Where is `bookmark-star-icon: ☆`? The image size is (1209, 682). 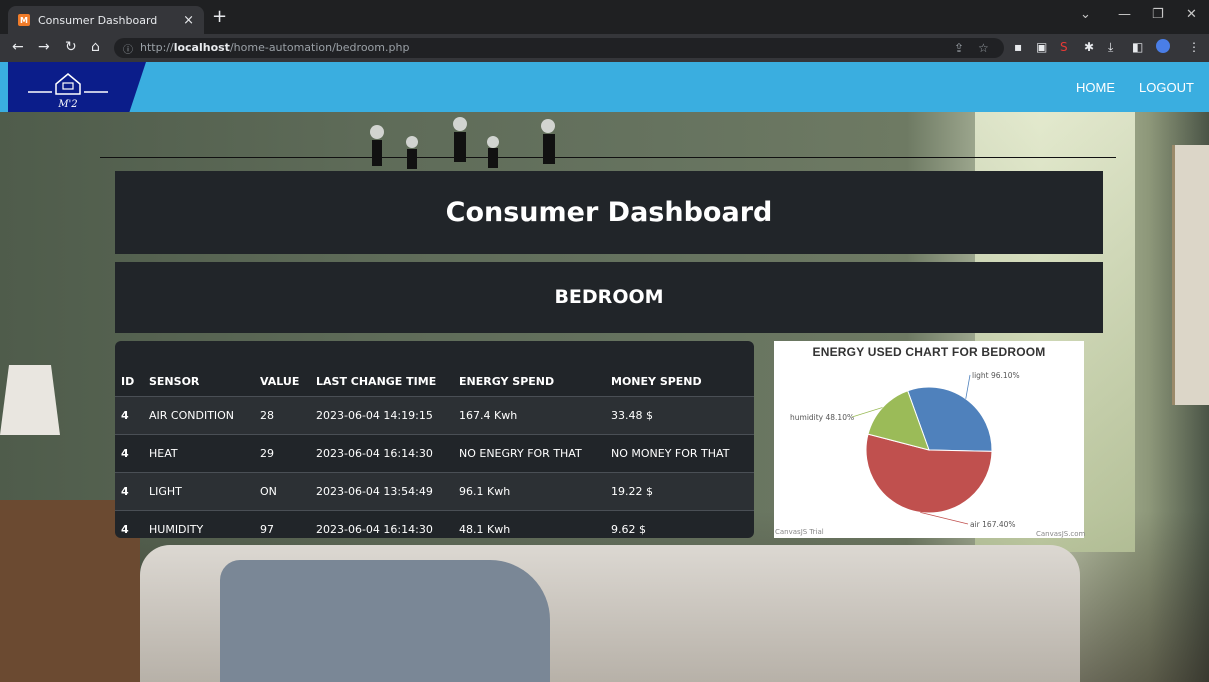 bookmark-star-icon: ☆ is located at coordinates (983, 48).